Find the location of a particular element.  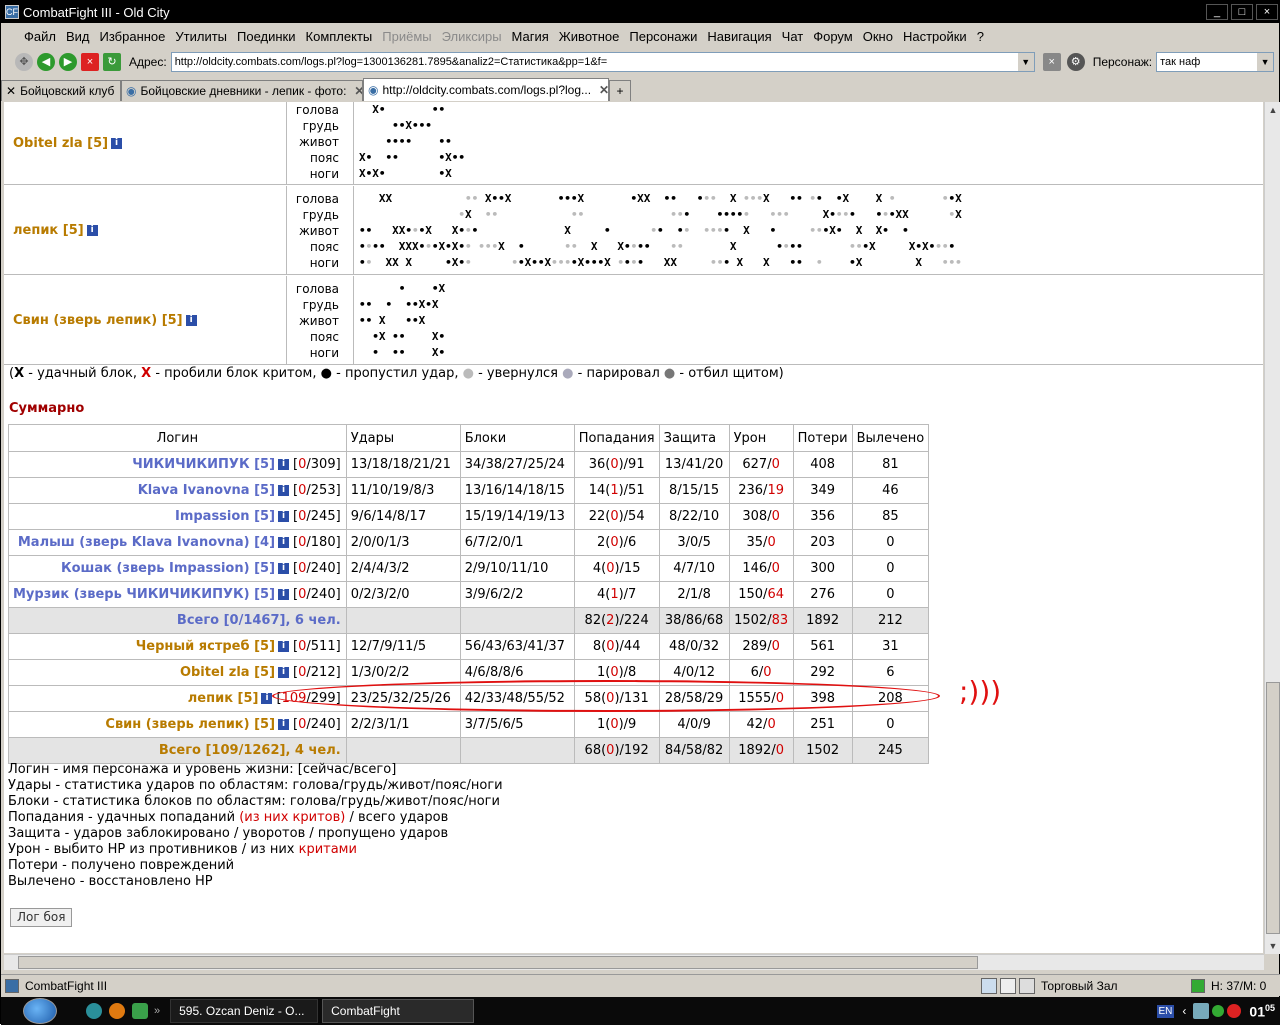

messenger-icon is located at coordinates (1218, 1011).